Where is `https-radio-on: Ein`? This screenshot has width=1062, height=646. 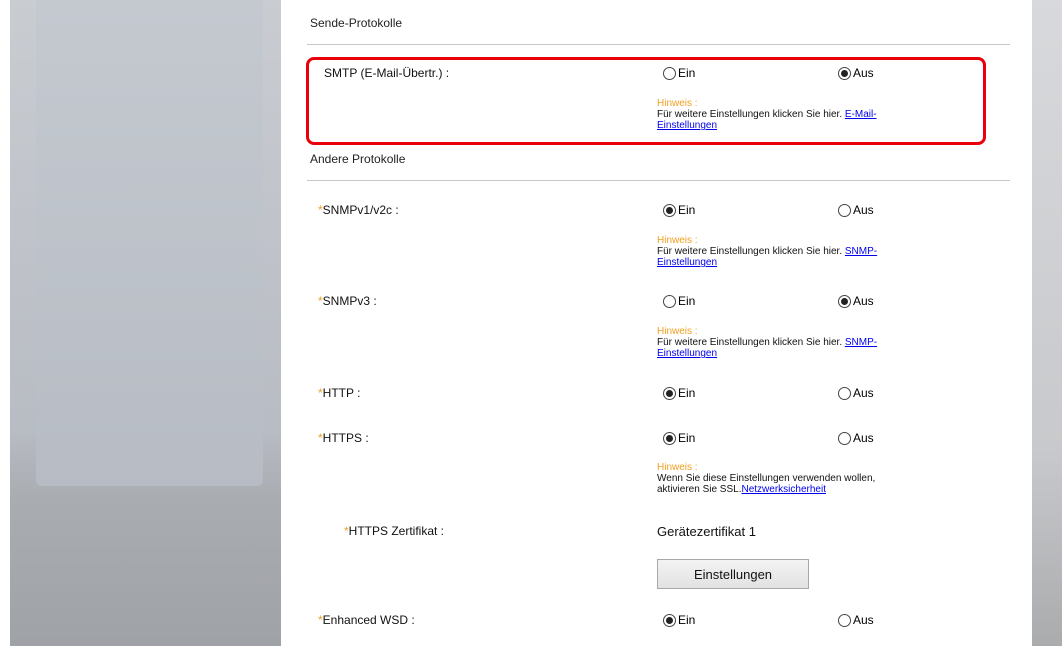 https-radio-on: Ein is located at coordinates (679, 438).